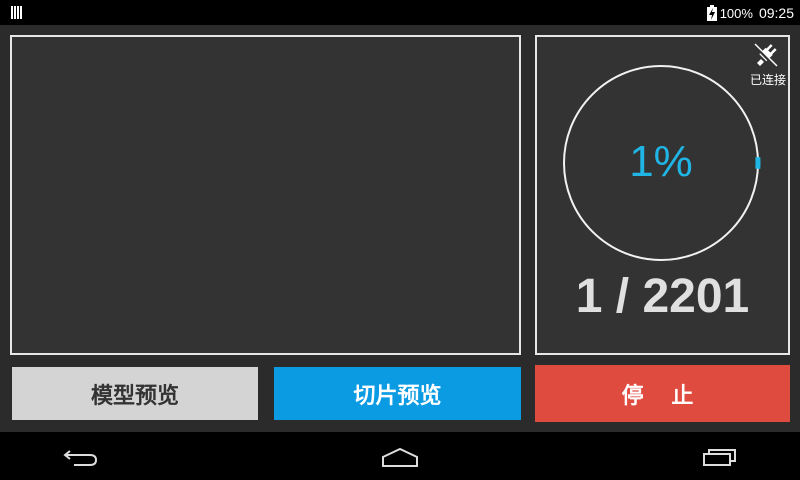  What do you see at coordinates (662, 393) in the screenshot?
I see `stop-button: 停 止` at bounding box center [662, 393].